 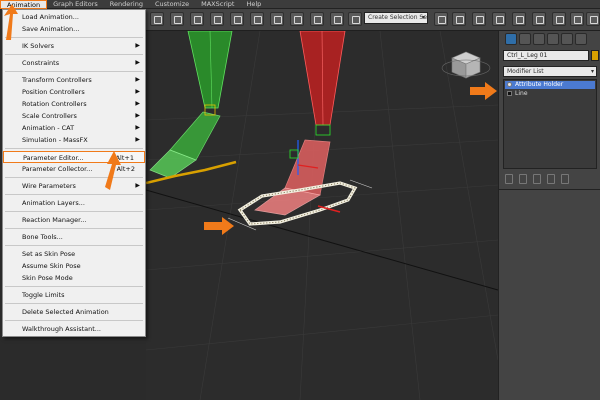 What do you see at coordinates (300, 123) in the screenshot?
I see `red-leg-bones` at bounding box center [300, 123].